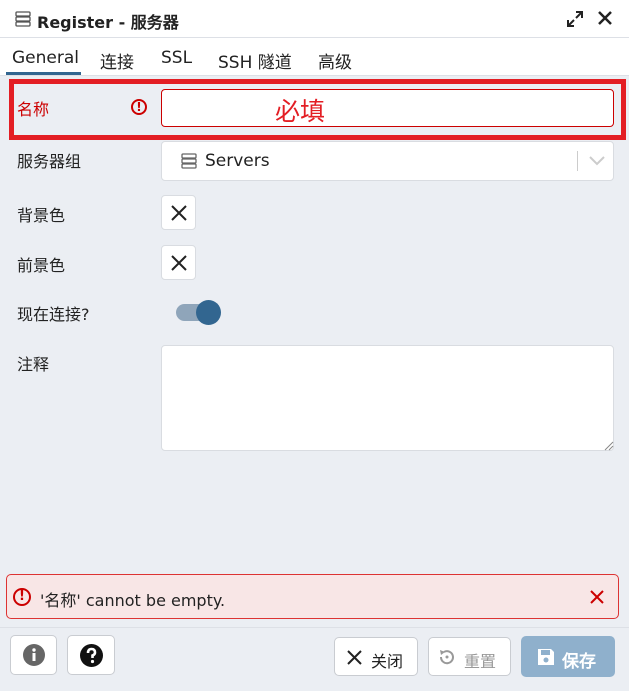 The width and height of the screenshot is (629, 691). Describe the element at coordinates (387, 398) in the screenshot. I see `comment-textarea` at that location.